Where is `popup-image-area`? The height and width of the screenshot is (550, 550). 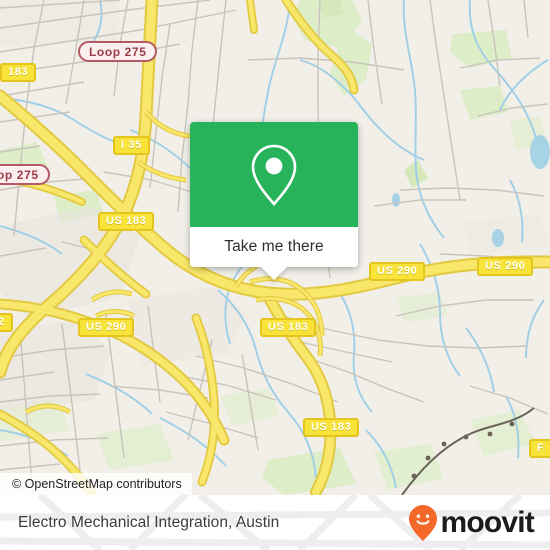
popup-image-area is located at coordinates (274, 174).